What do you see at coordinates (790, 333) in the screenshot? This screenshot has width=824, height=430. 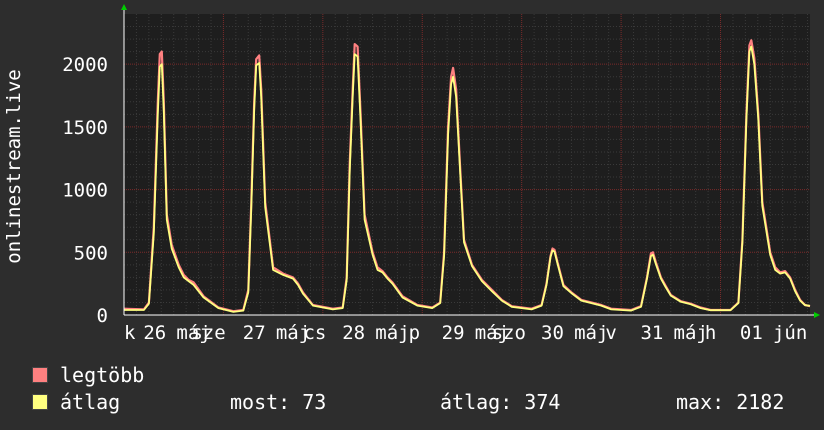 I see `x-tick-label: jún` at bounding box center [790, 333].